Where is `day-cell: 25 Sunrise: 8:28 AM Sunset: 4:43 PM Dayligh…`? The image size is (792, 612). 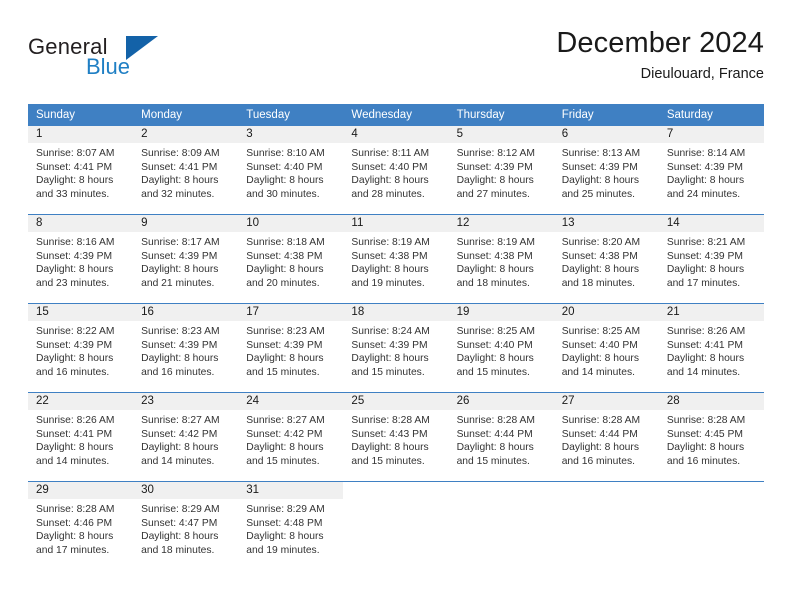
day-cell: 25 Sunrise: 8:28 AM Sunset: 4:43 PM Dayligh… is located at coordinates (396, 437).